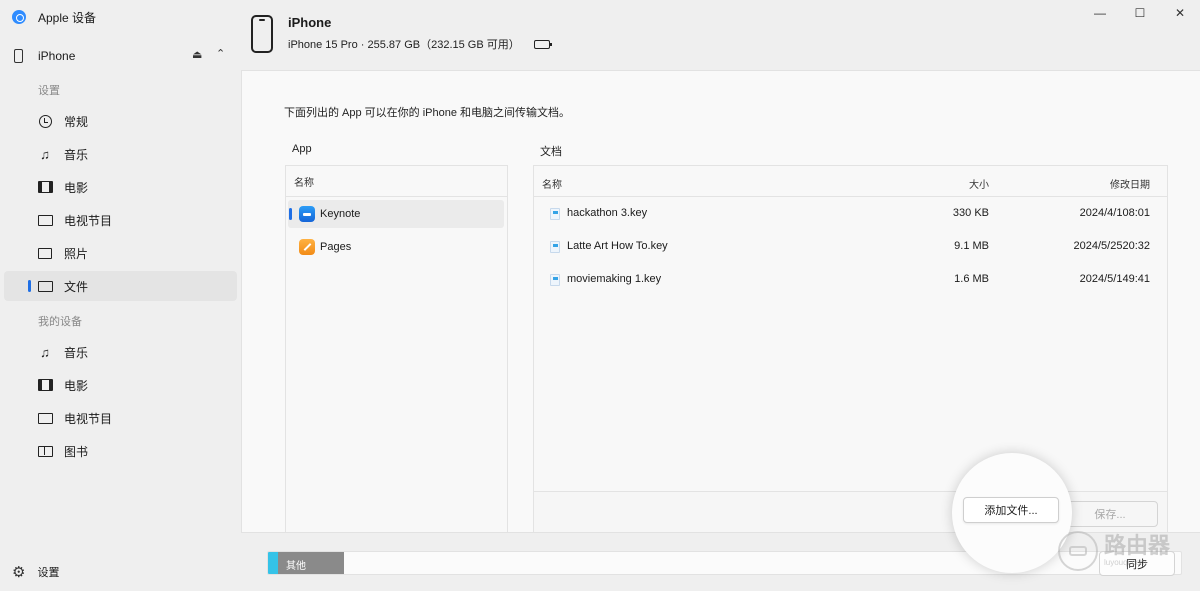 Image resolution: width=1200 pixels, height=591 pixels. Describe the element at coordinates (120, 220) in the screenshot. I see `sidebar-item-tv-shows: 电视节目` at that location.